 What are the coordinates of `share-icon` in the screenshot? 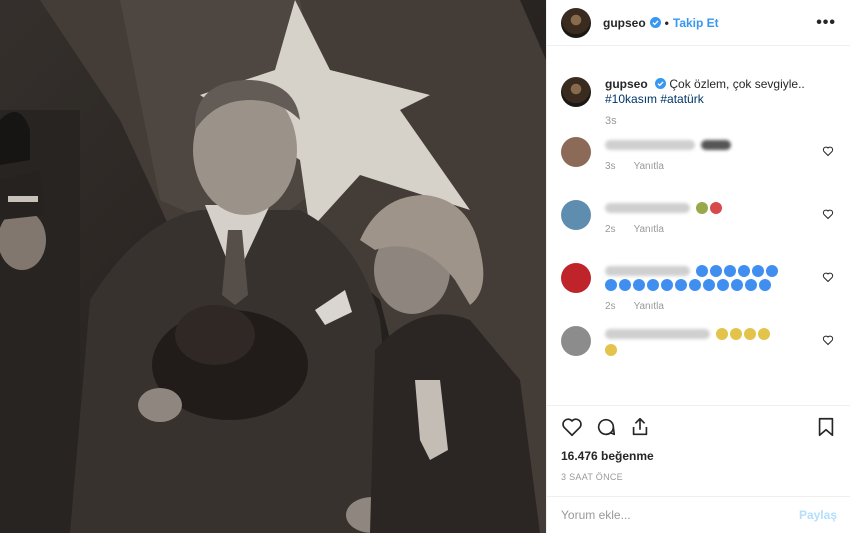 It's located at (640, 427).